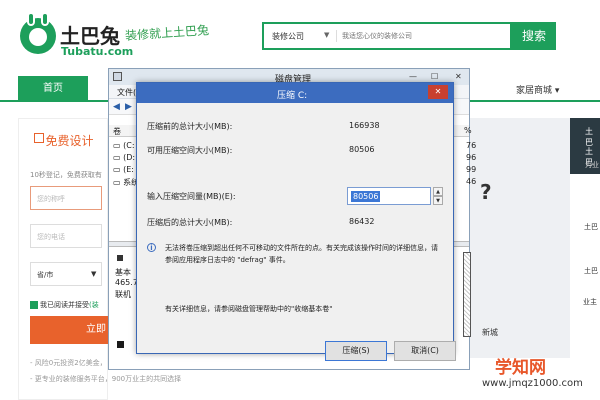 The width and height of the screenshot is (600, 400). I want to click on watermark-title: 学知网, so click(520, 368).